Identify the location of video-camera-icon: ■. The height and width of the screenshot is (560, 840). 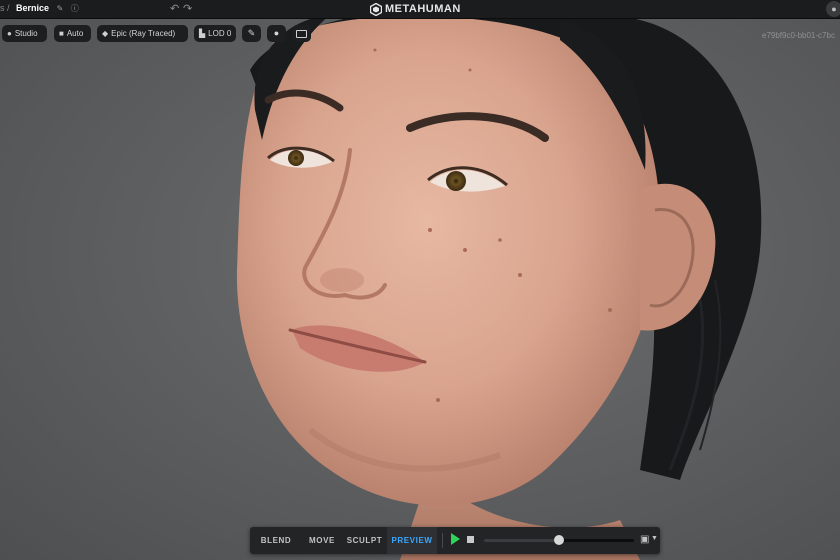
(61, 33).